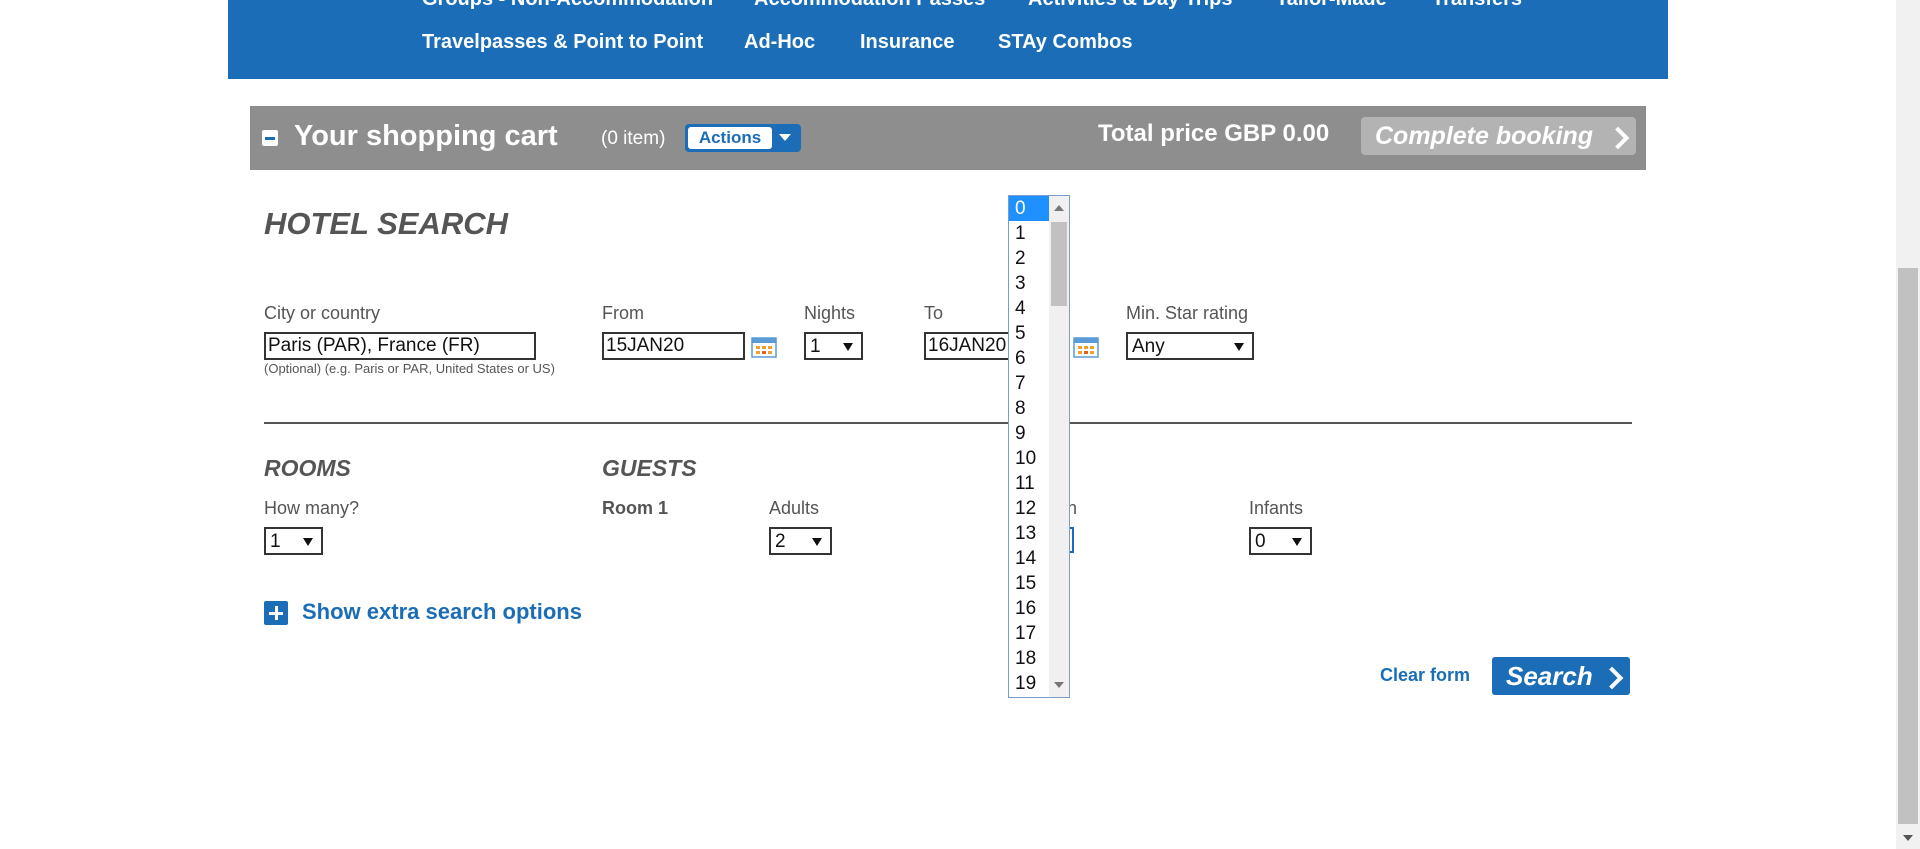 The image size is (1920, 849). What do you see at coordinates (1029, 608) in the screenshot?
I see `dropdown-option: 16` at bounding box center [1029, 608].